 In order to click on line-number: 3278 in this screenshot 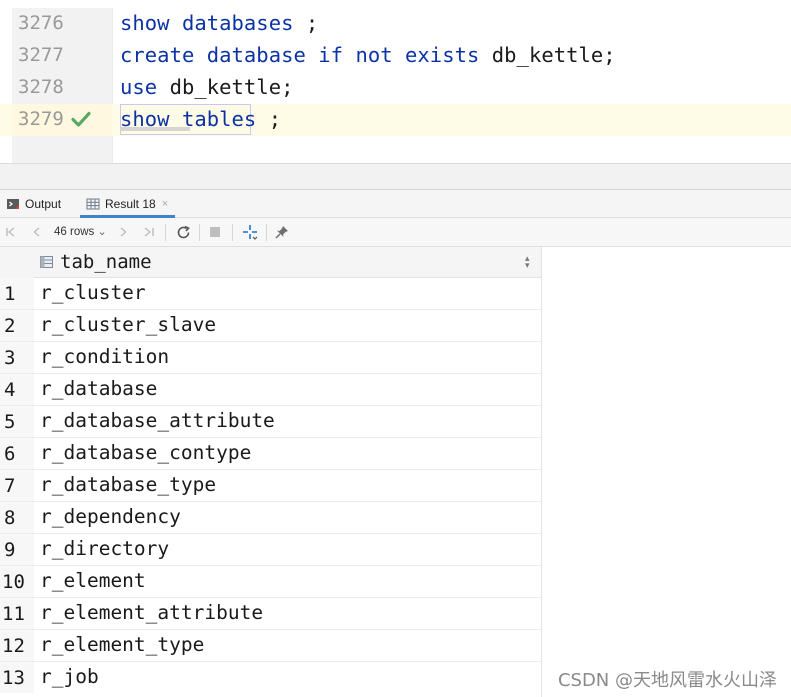, I will do `click(41, 87)`.